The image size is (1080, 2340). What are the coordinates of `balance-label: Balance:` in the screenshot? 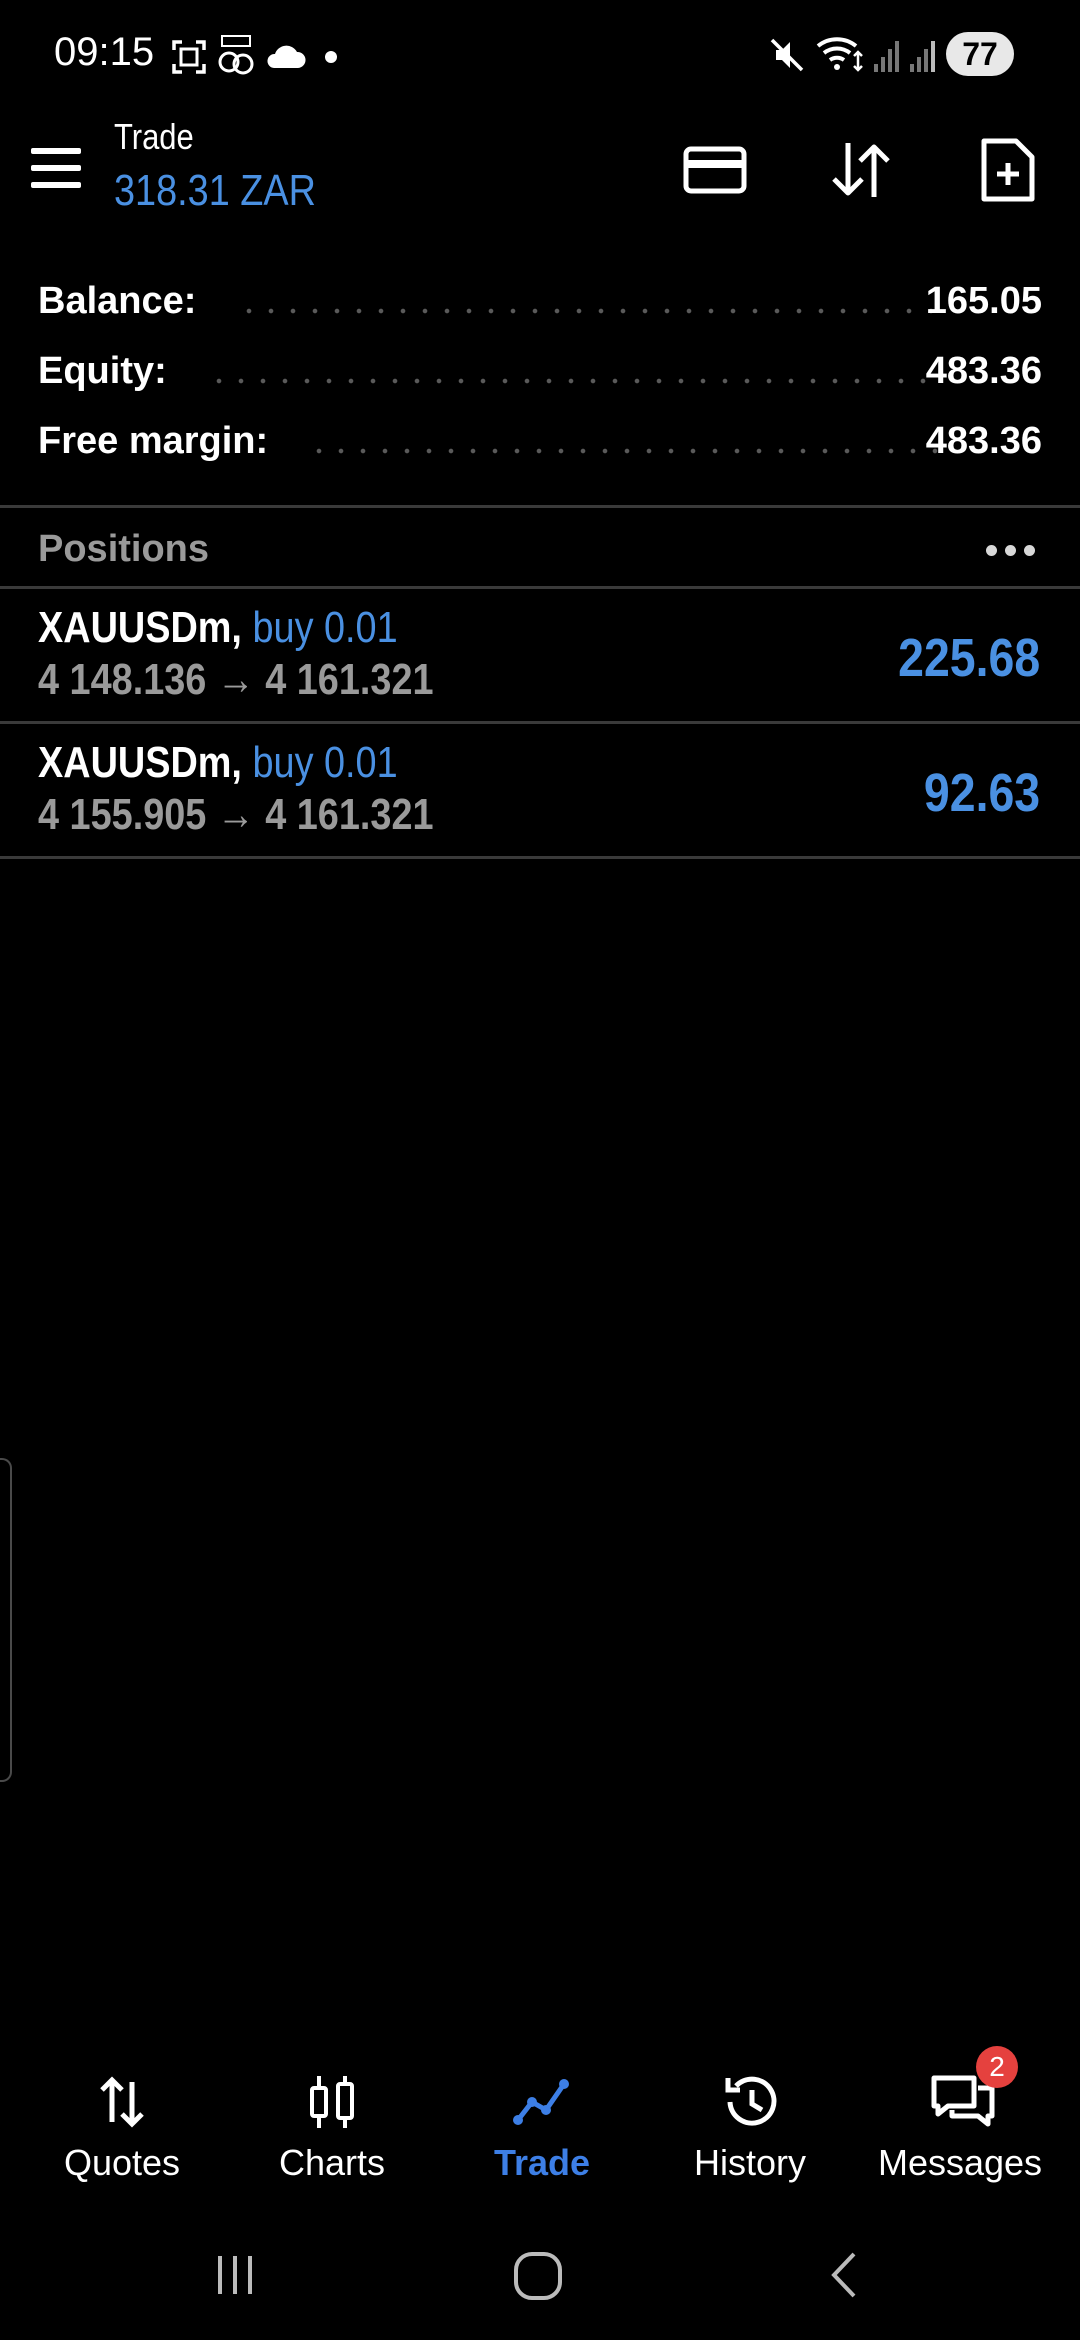 It's located at (117, 301).